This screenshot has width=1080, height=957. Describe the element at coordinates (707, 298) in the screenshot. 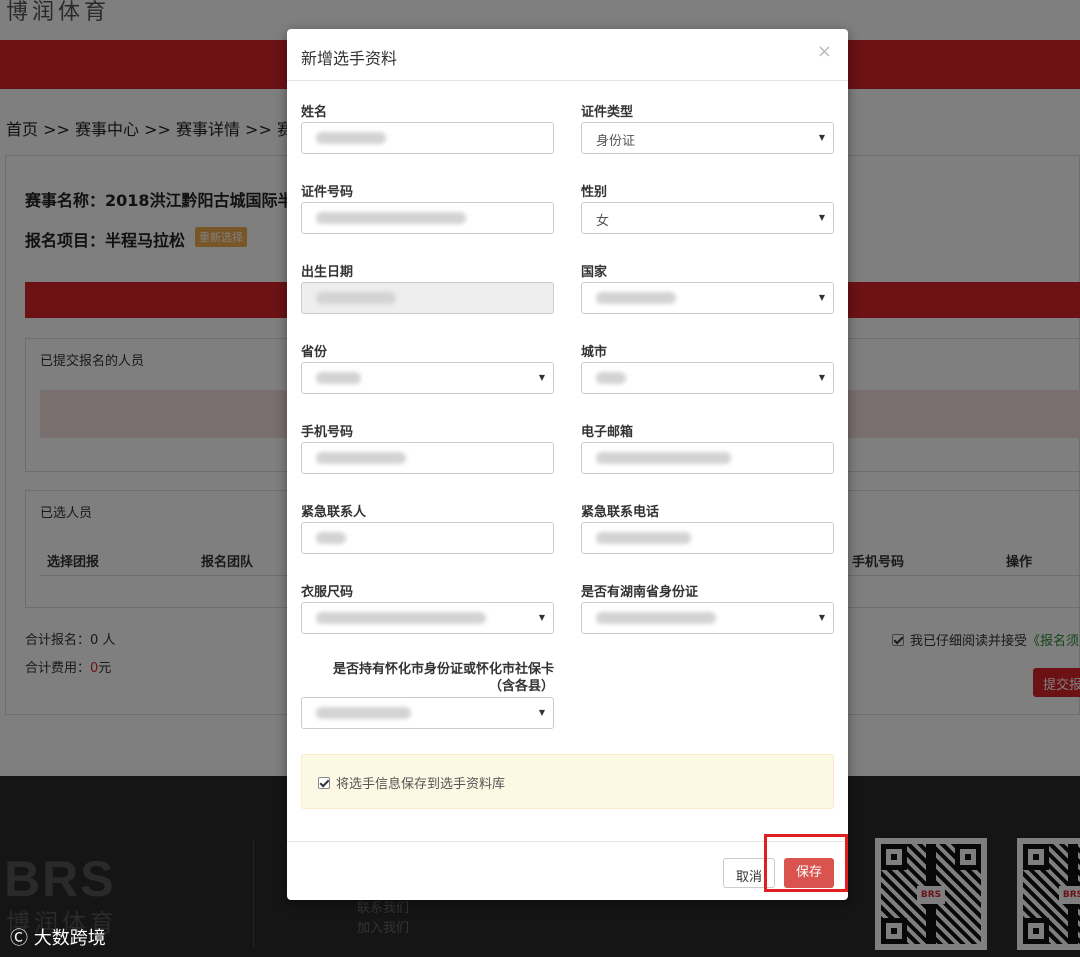

I see `country-select: ▼` at that location.